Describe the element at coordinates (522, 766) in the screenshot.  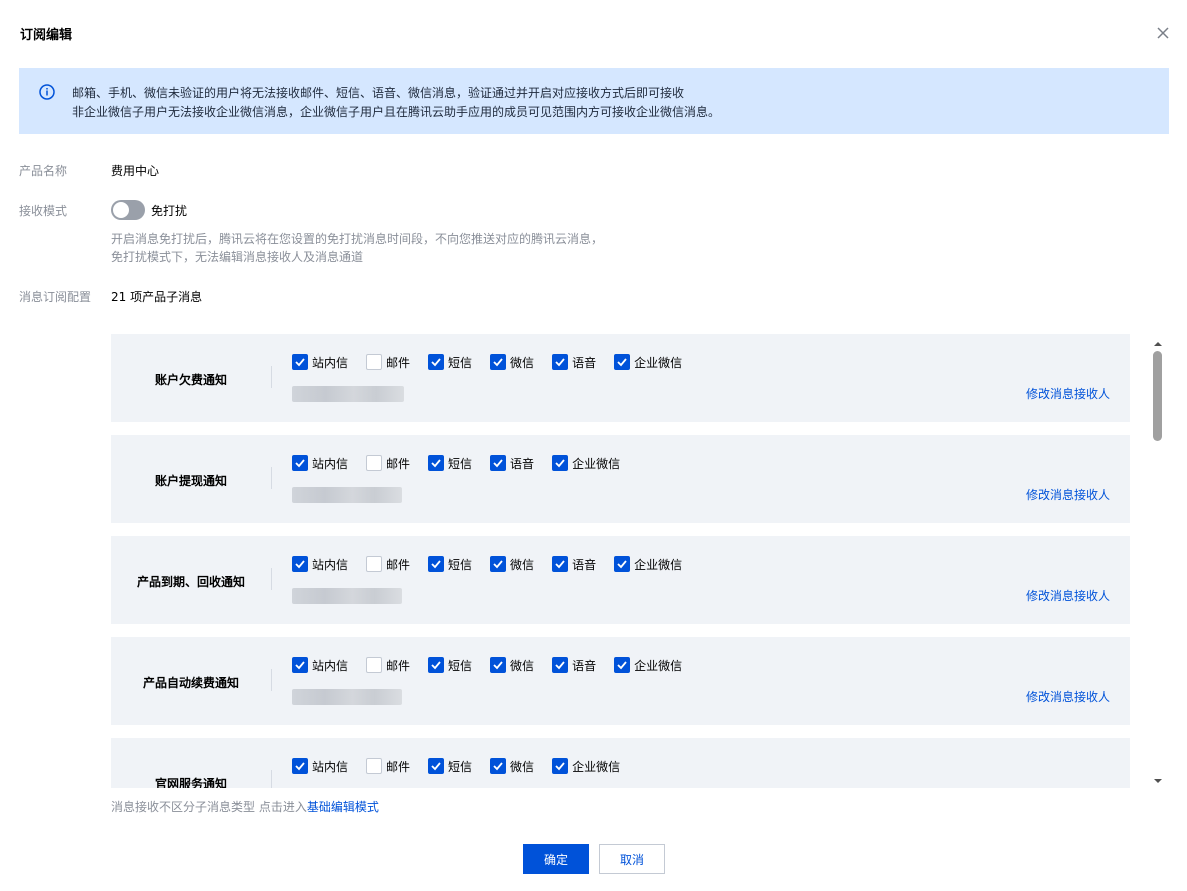
I see `channel-option-label: 微信` at that location.